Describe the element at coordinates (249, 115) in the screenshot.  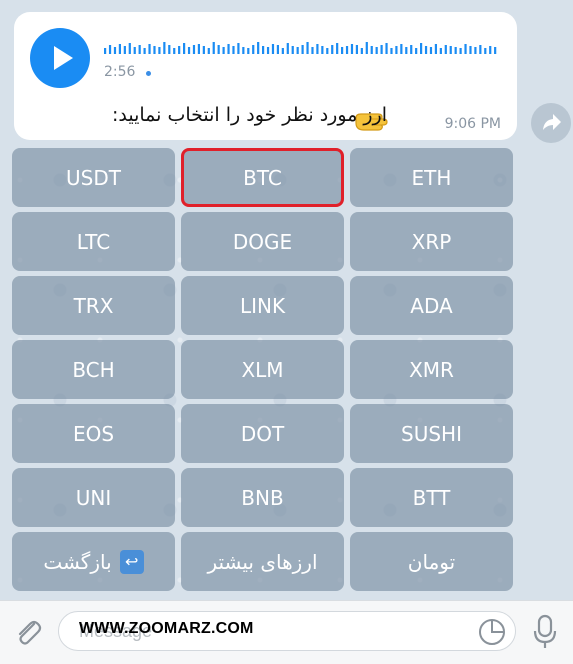
I see `message-text: ارز مورد نظر خود را انتخاب نمایید:` at that location.